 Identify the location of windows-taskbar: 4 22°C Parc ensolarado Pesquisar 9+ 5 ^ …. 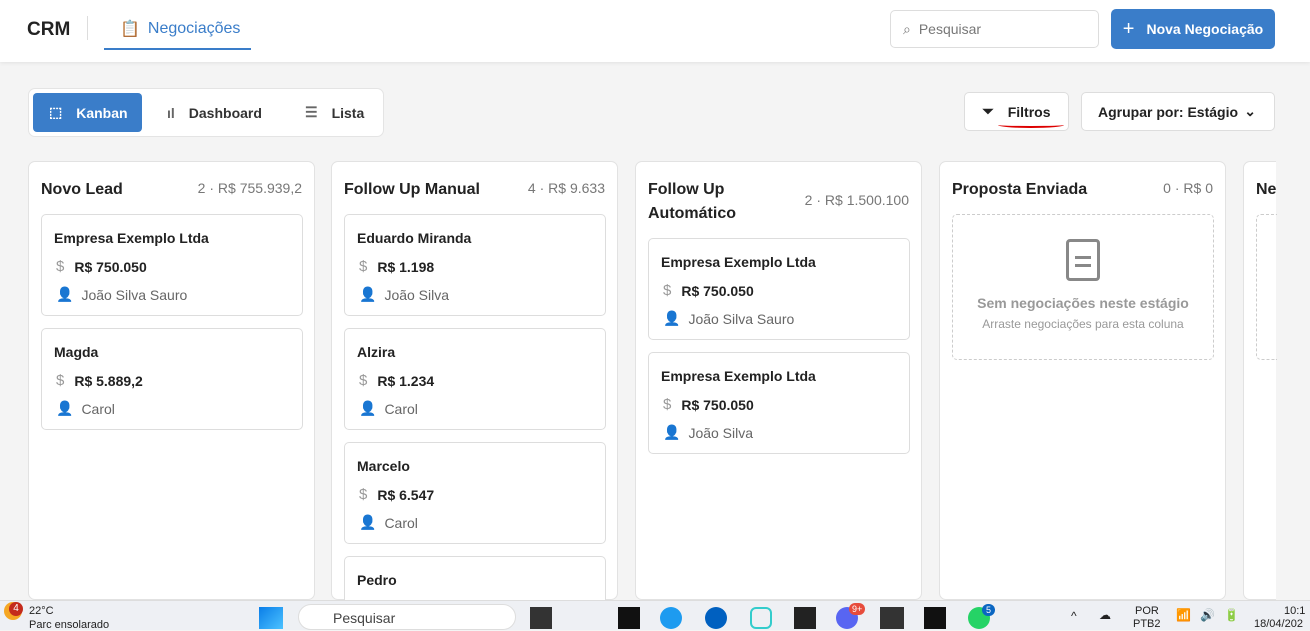
(655, 615).